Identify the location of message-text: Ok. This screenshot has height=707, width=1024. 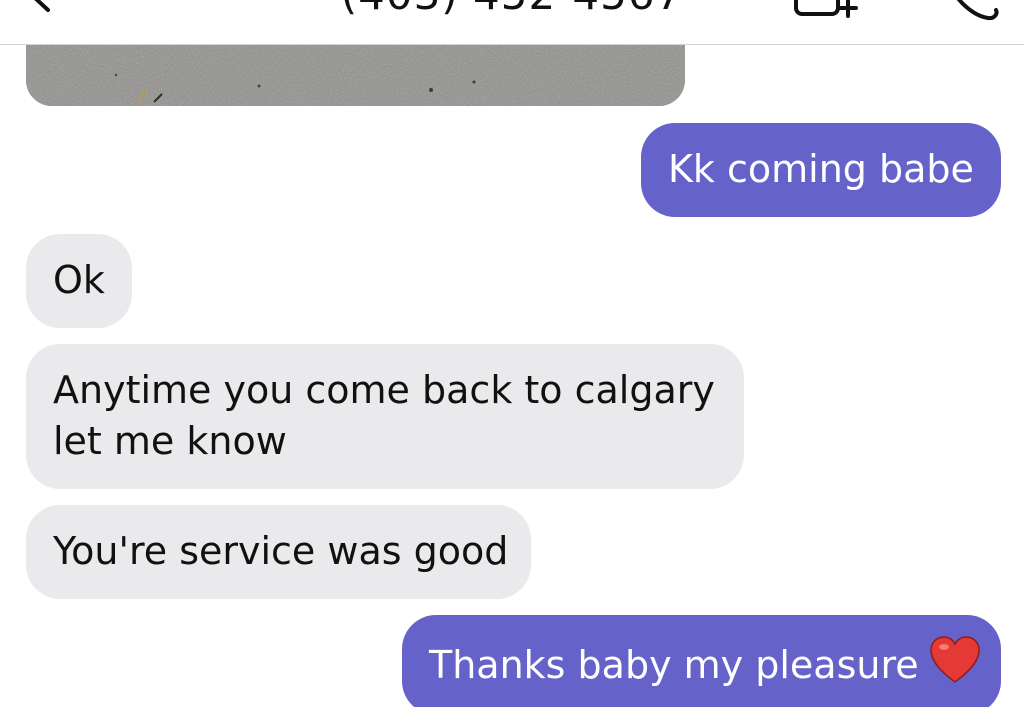
(79, 280).